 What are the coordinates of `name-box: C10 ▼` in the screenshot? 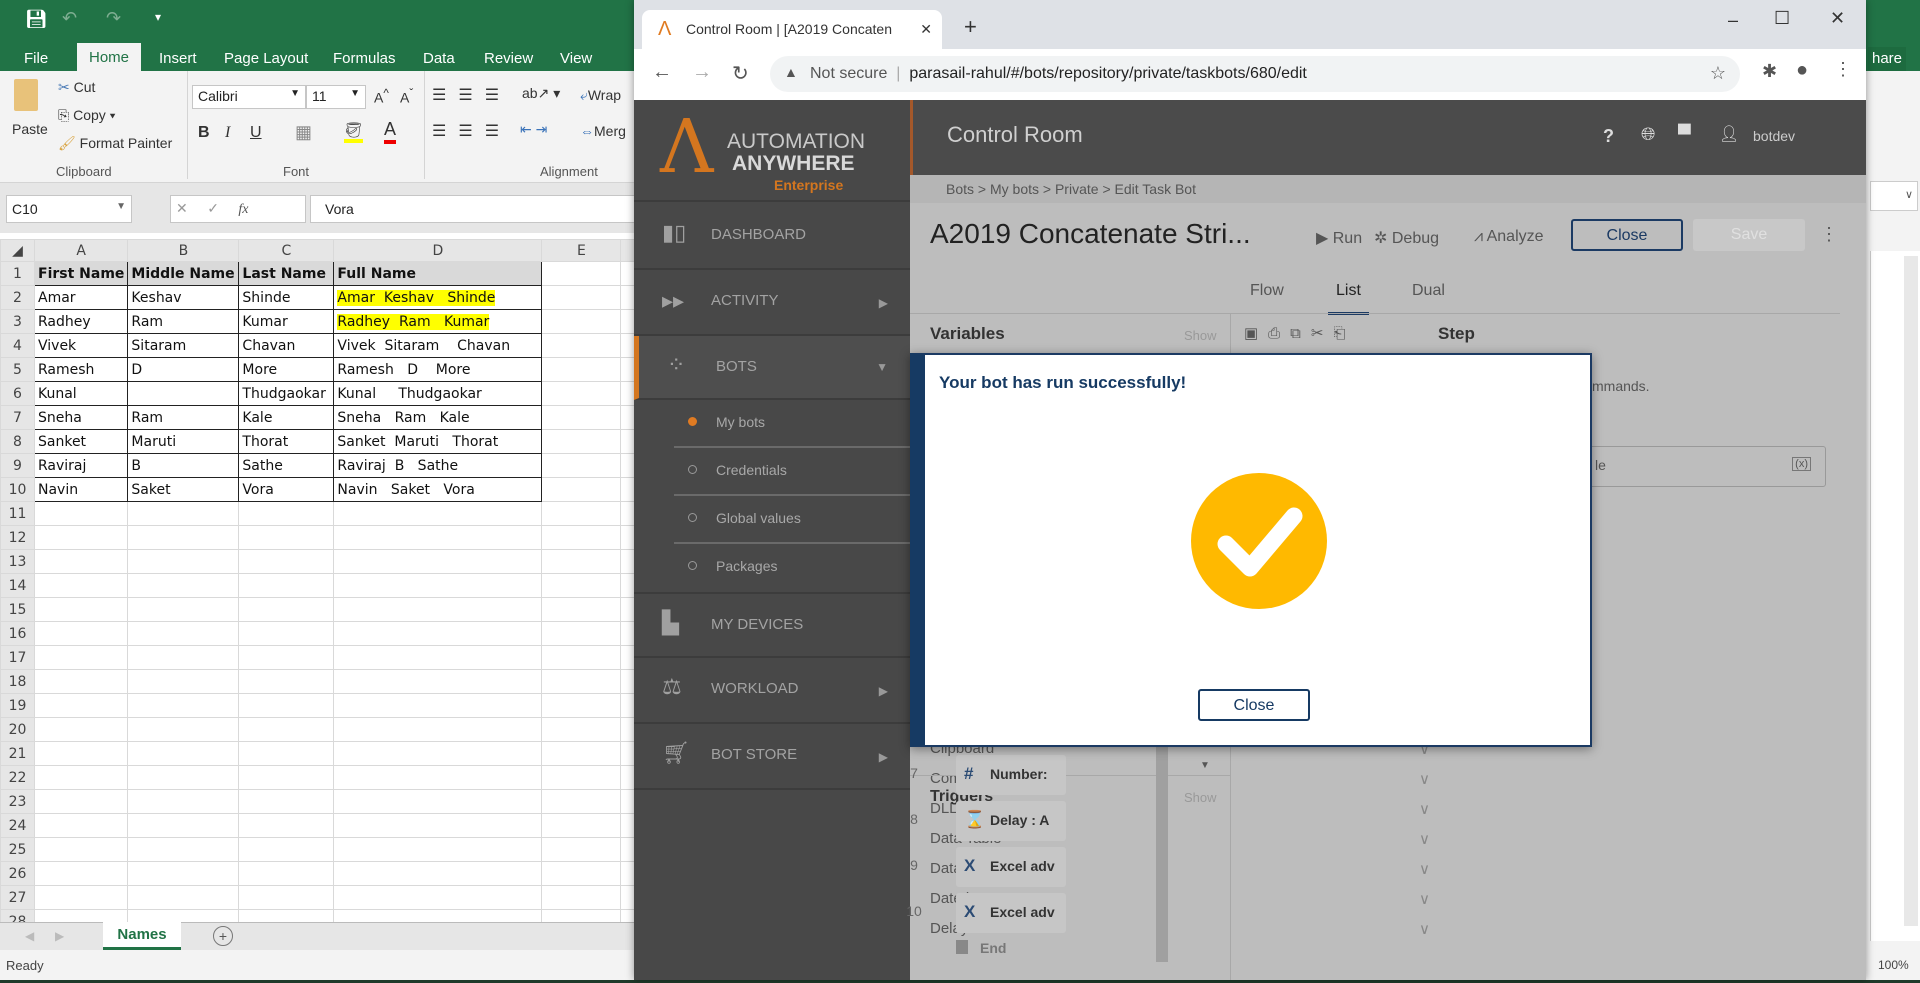 It's located at (69, 209).